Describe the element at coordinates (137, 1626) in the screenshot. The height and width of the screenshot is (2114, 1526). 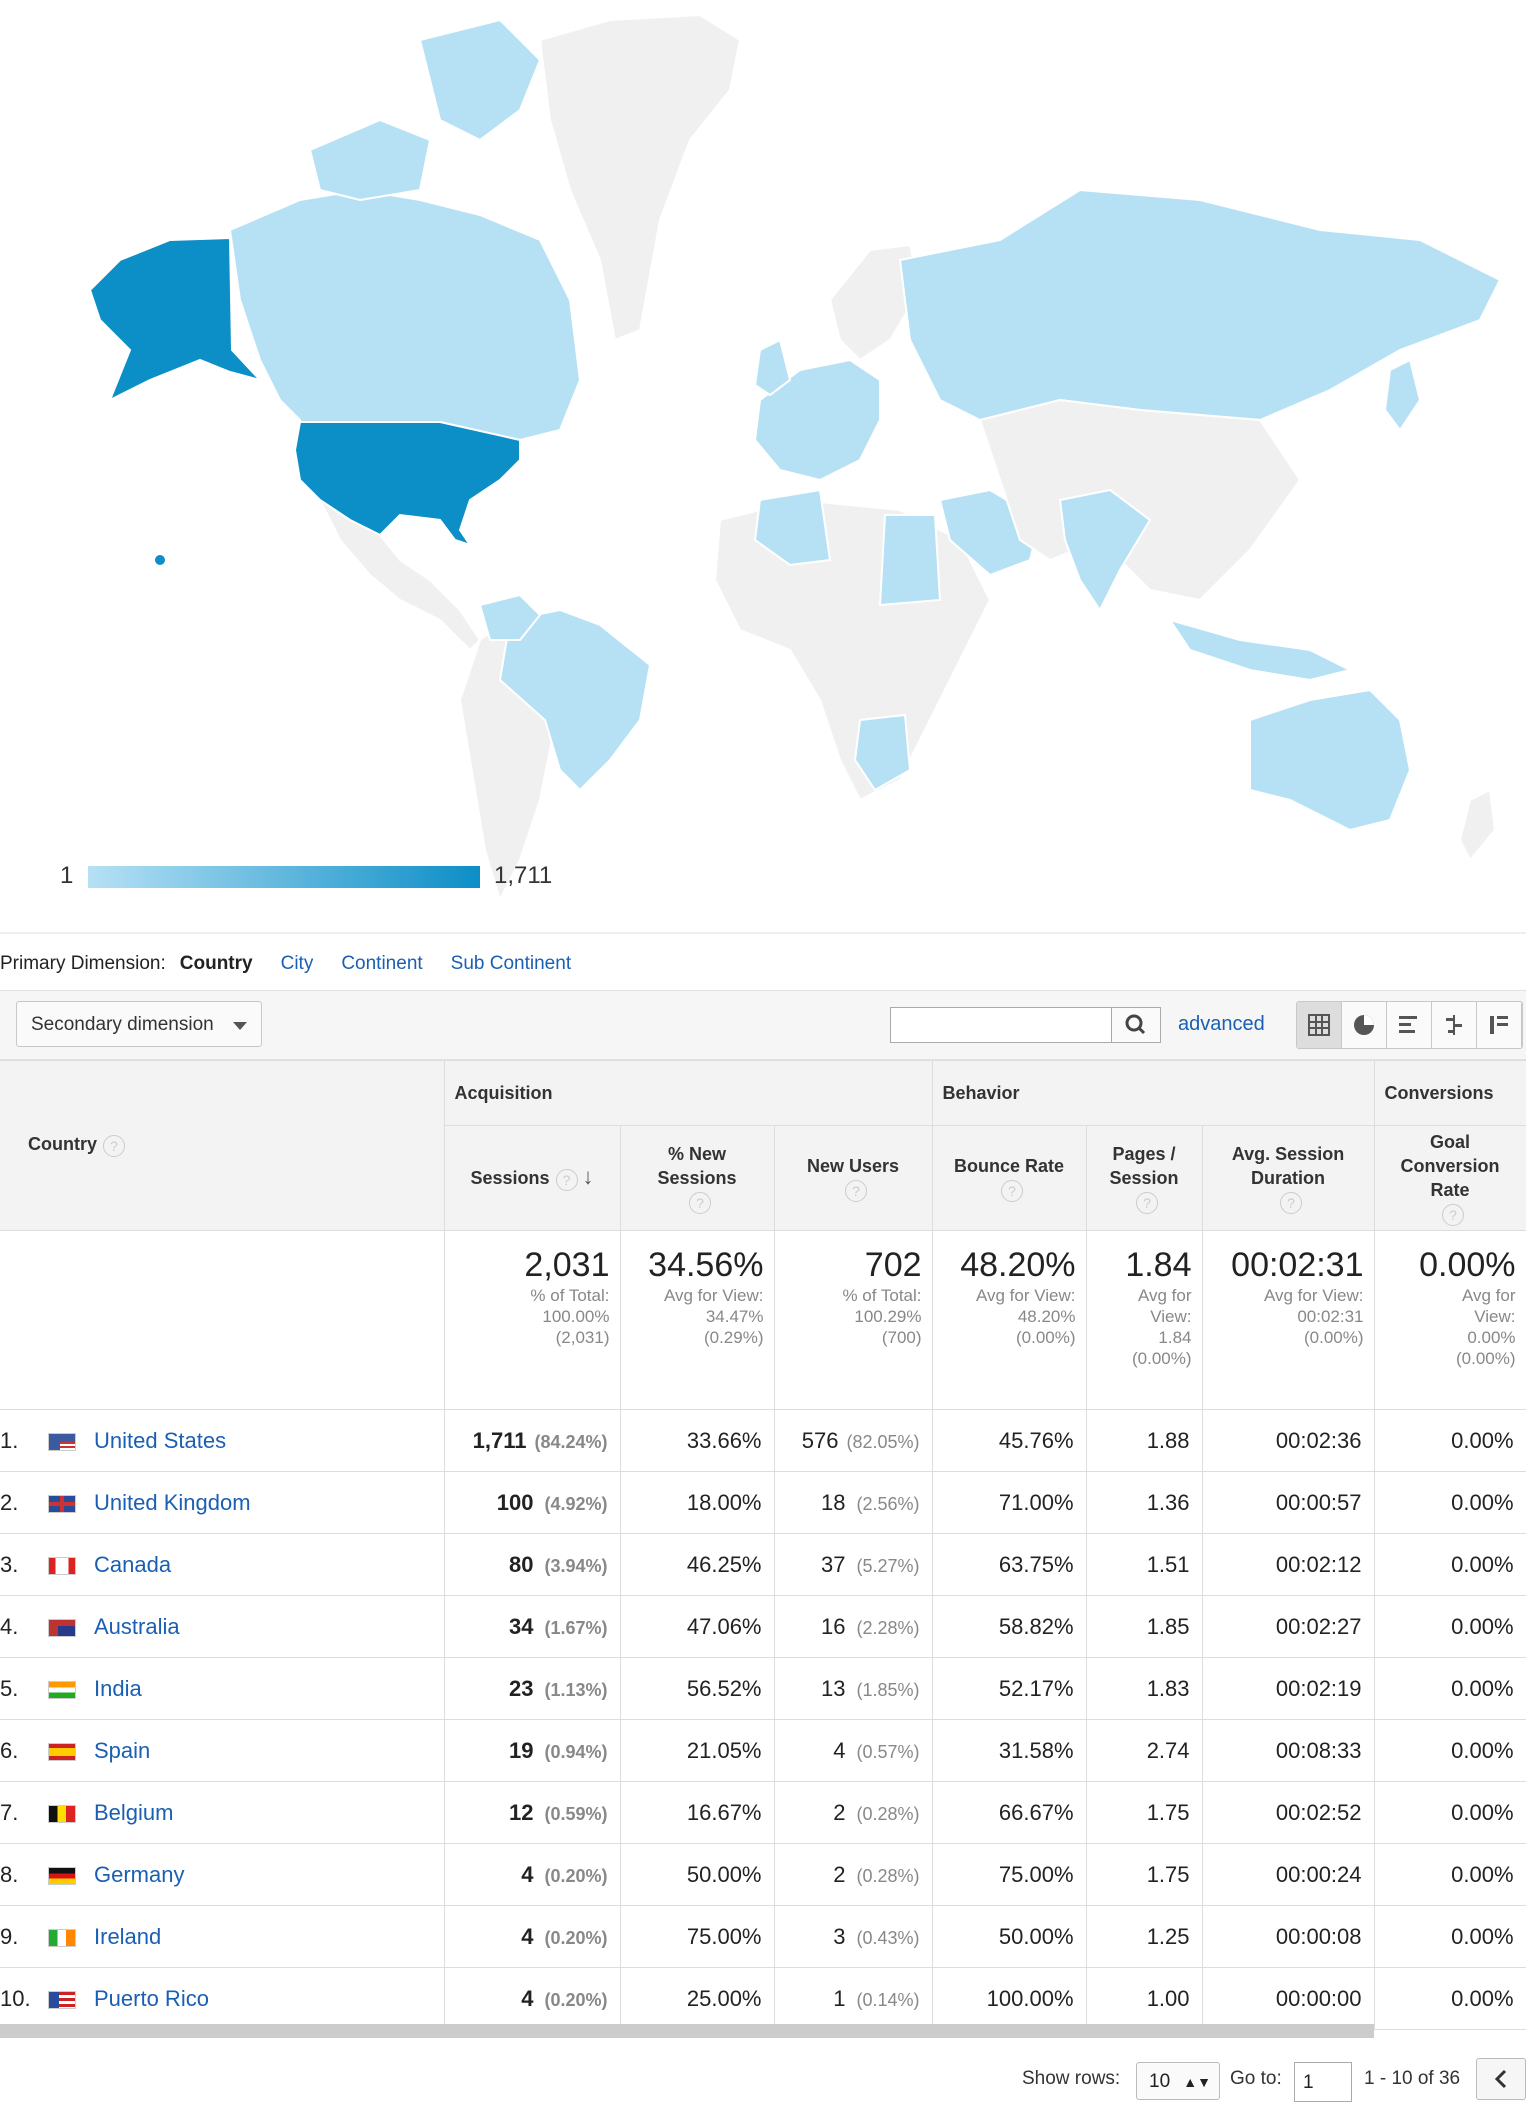
I see `country-link: Australia` at that location.